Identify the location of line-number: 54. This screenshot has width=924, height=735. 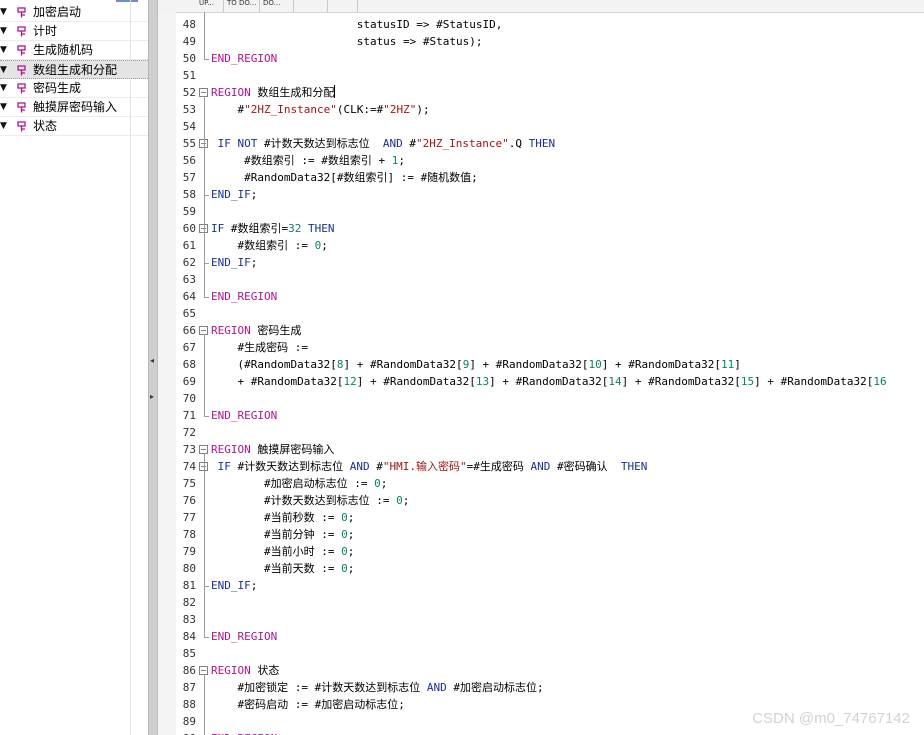
(189, 126).